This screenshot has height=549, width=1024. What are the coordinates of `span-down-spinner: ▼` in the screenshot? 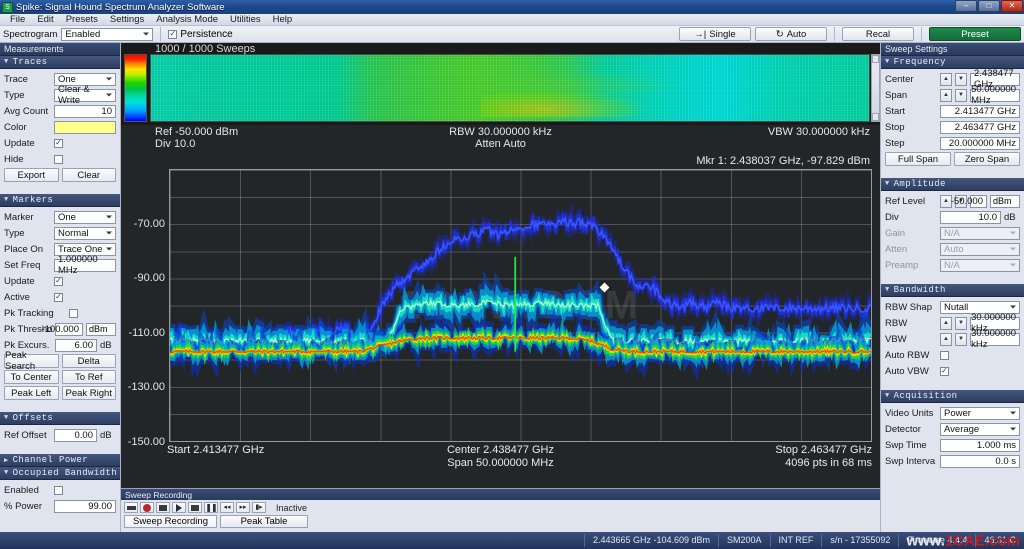 It's located at (961, 95).